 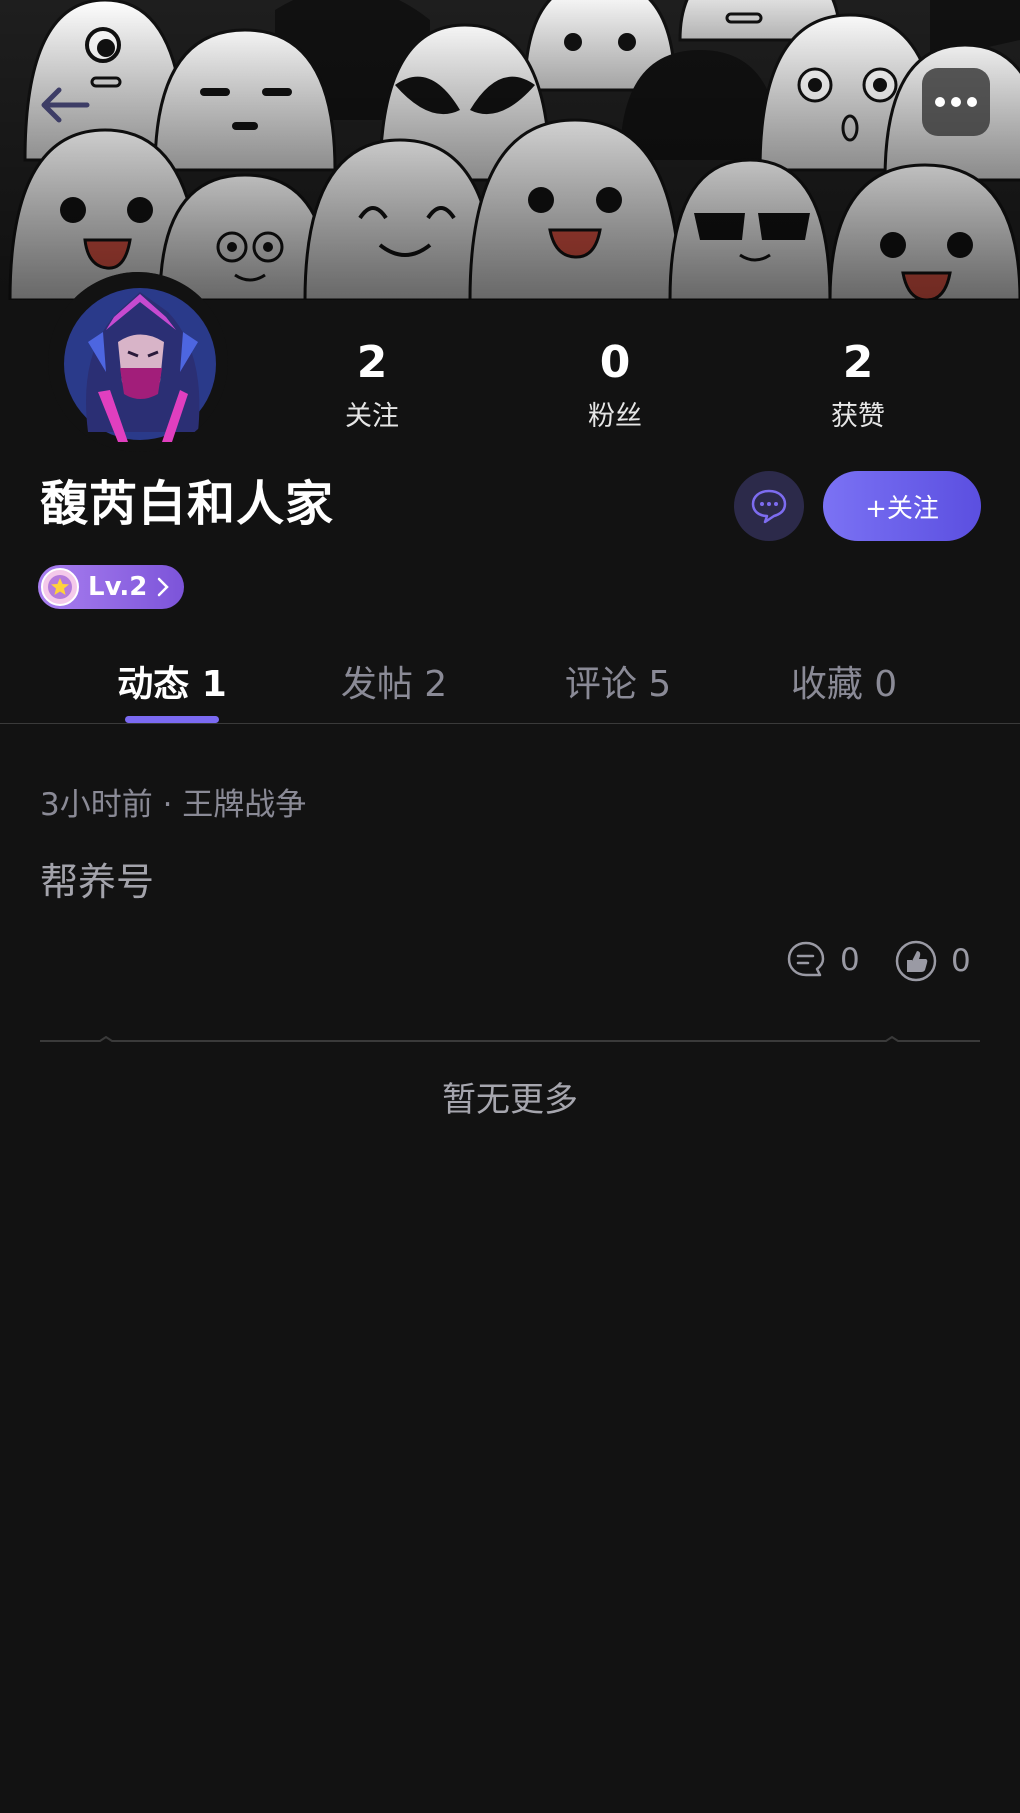 I want to click on wave-divider, so click(x=510, y=1039).